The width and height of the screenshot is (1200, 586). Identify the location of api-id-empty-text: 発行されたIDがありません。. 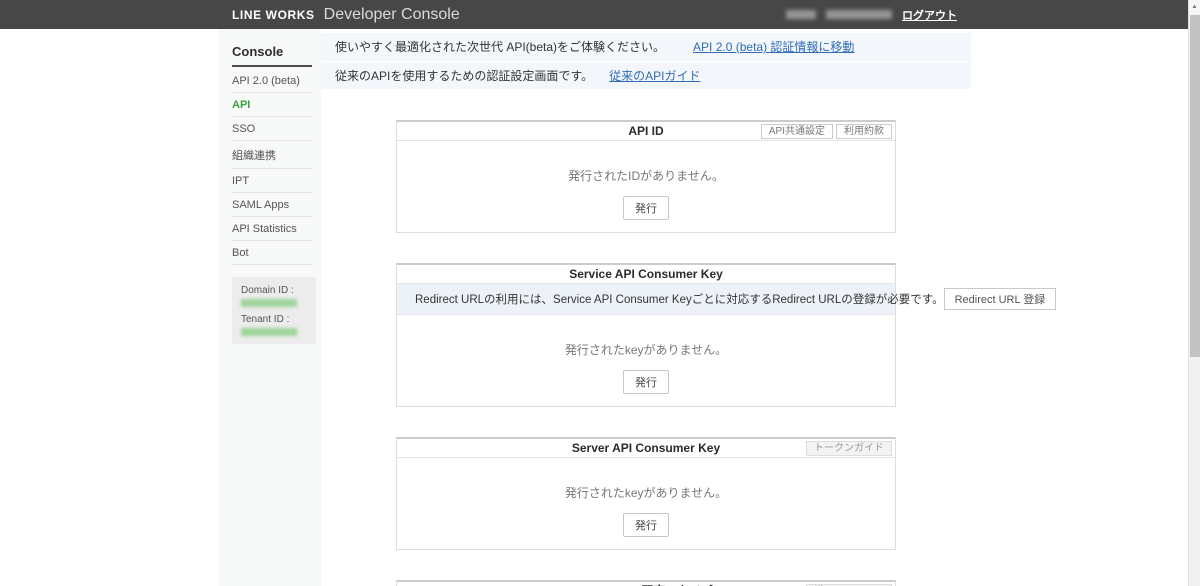
(646, 176).